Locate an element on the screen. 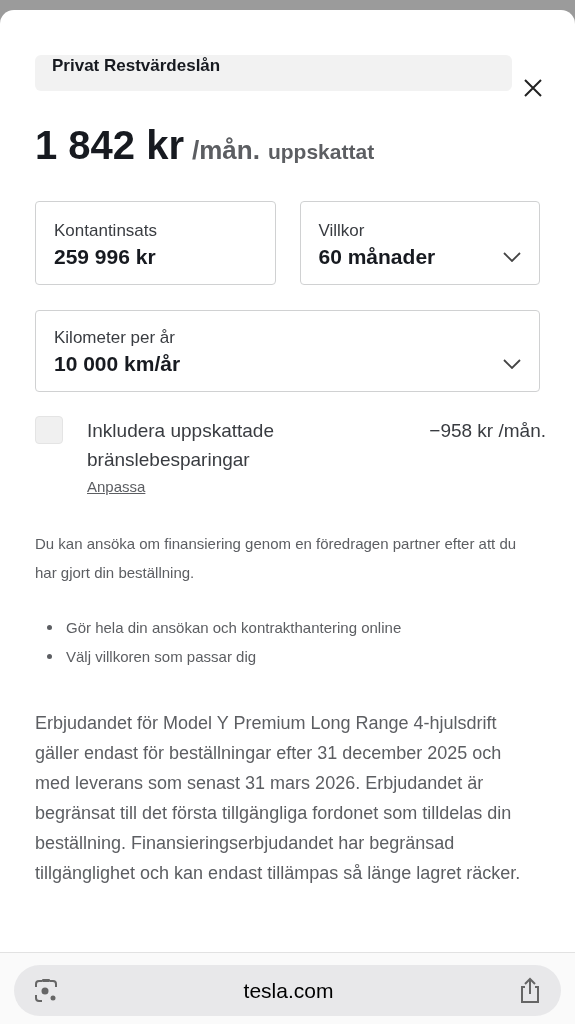  select-field: Kilometer per år 10 000 km/år is located at coordinates (287, 351).